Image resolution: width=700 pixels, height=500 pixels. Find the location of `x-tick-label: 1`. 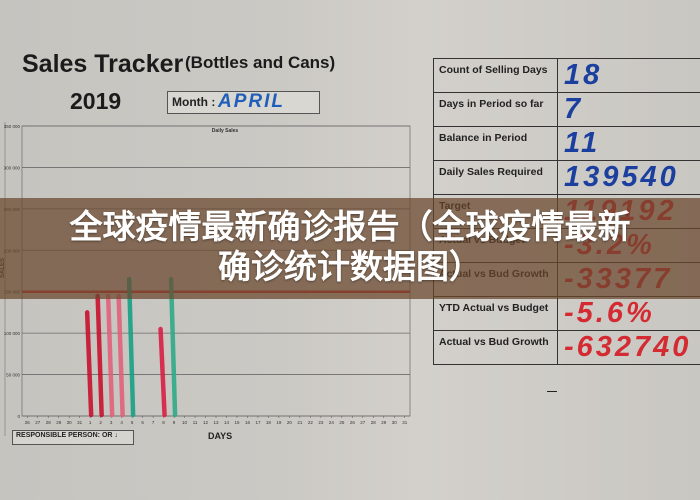

x-tick-label: 1 is located at coordinates (90, 422).